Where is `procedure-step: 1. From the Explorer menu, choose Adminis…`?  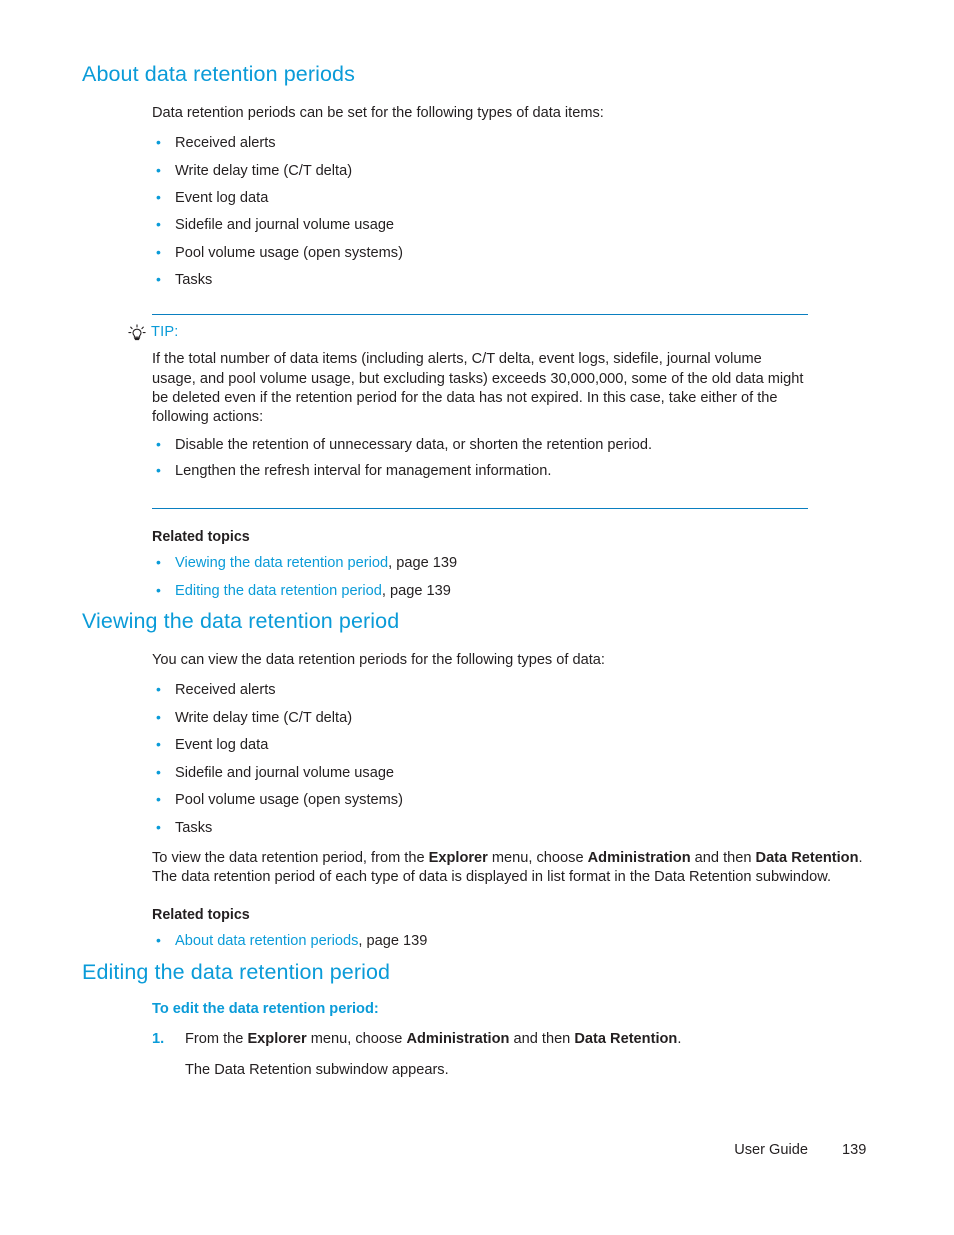 procedure-step: 1. From the Explorer menu, choose Adminis… is located at coordinates (512, 1055).